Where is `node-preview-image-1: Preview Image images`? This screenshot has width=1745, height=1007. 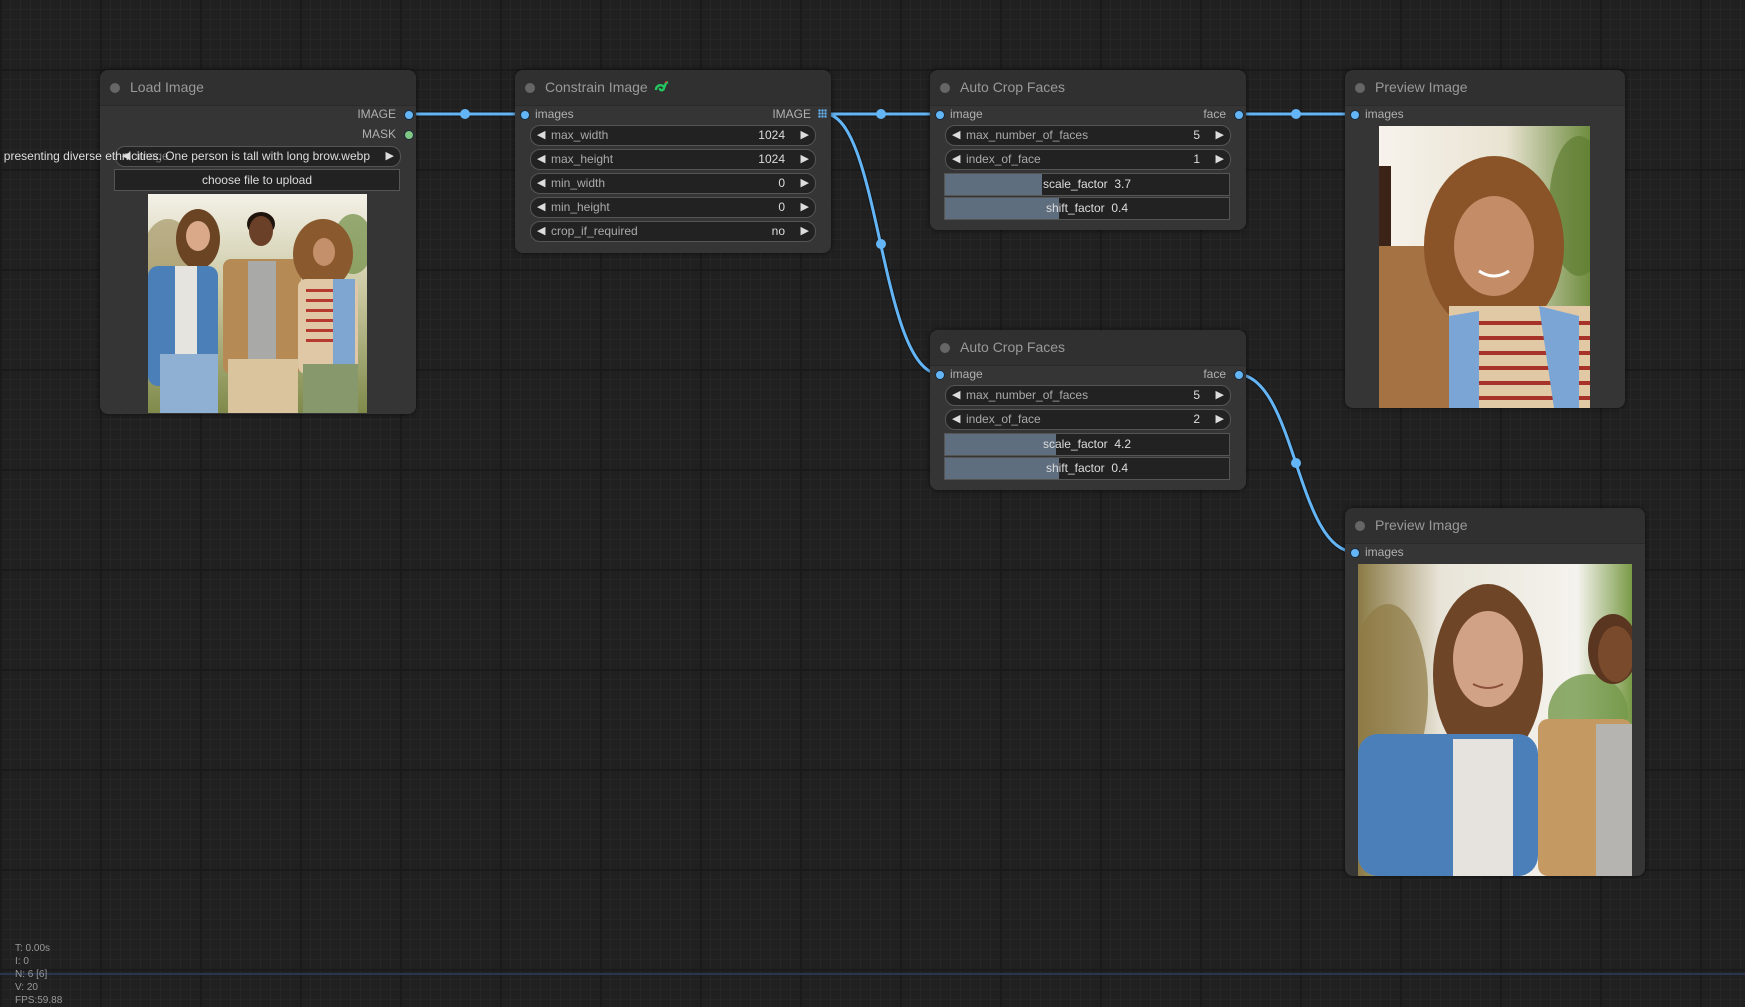
node-preview-image-1: Preview Image images is located at coordinates (1485, 239).